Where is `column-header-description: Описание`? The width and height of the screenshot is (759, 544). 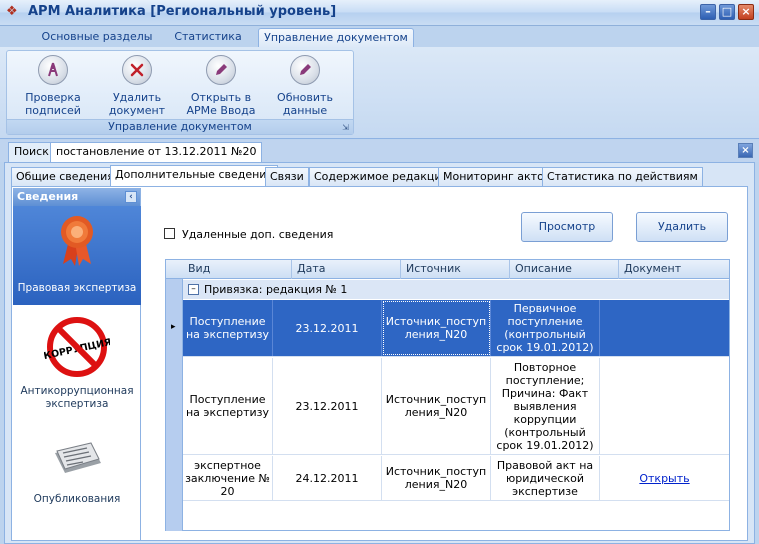 column-header-description: Описание is located at coordinates (564, 269).